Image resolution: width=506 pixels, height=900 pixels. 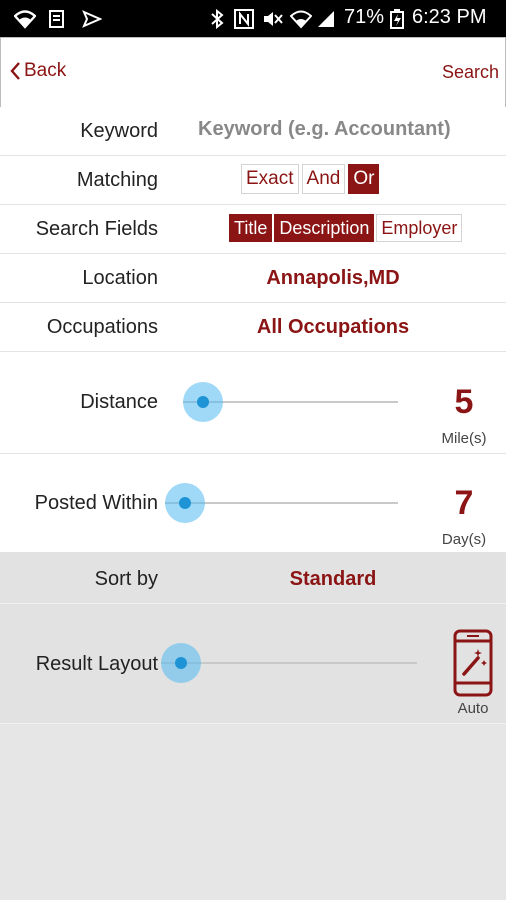 I want to click on back-label: Back, so click(x=45, y=70).